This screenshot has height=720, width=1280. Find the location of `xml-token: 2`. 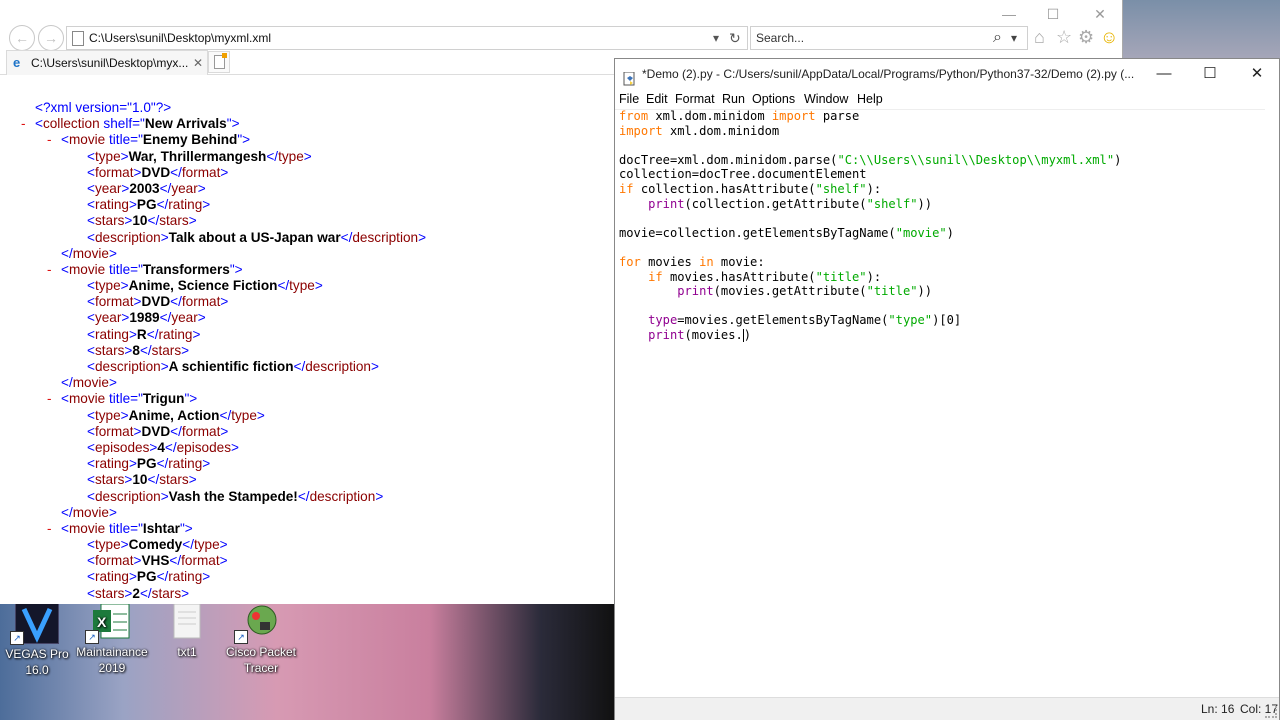

xml-token: 2 is located at coordinates (136, 593).